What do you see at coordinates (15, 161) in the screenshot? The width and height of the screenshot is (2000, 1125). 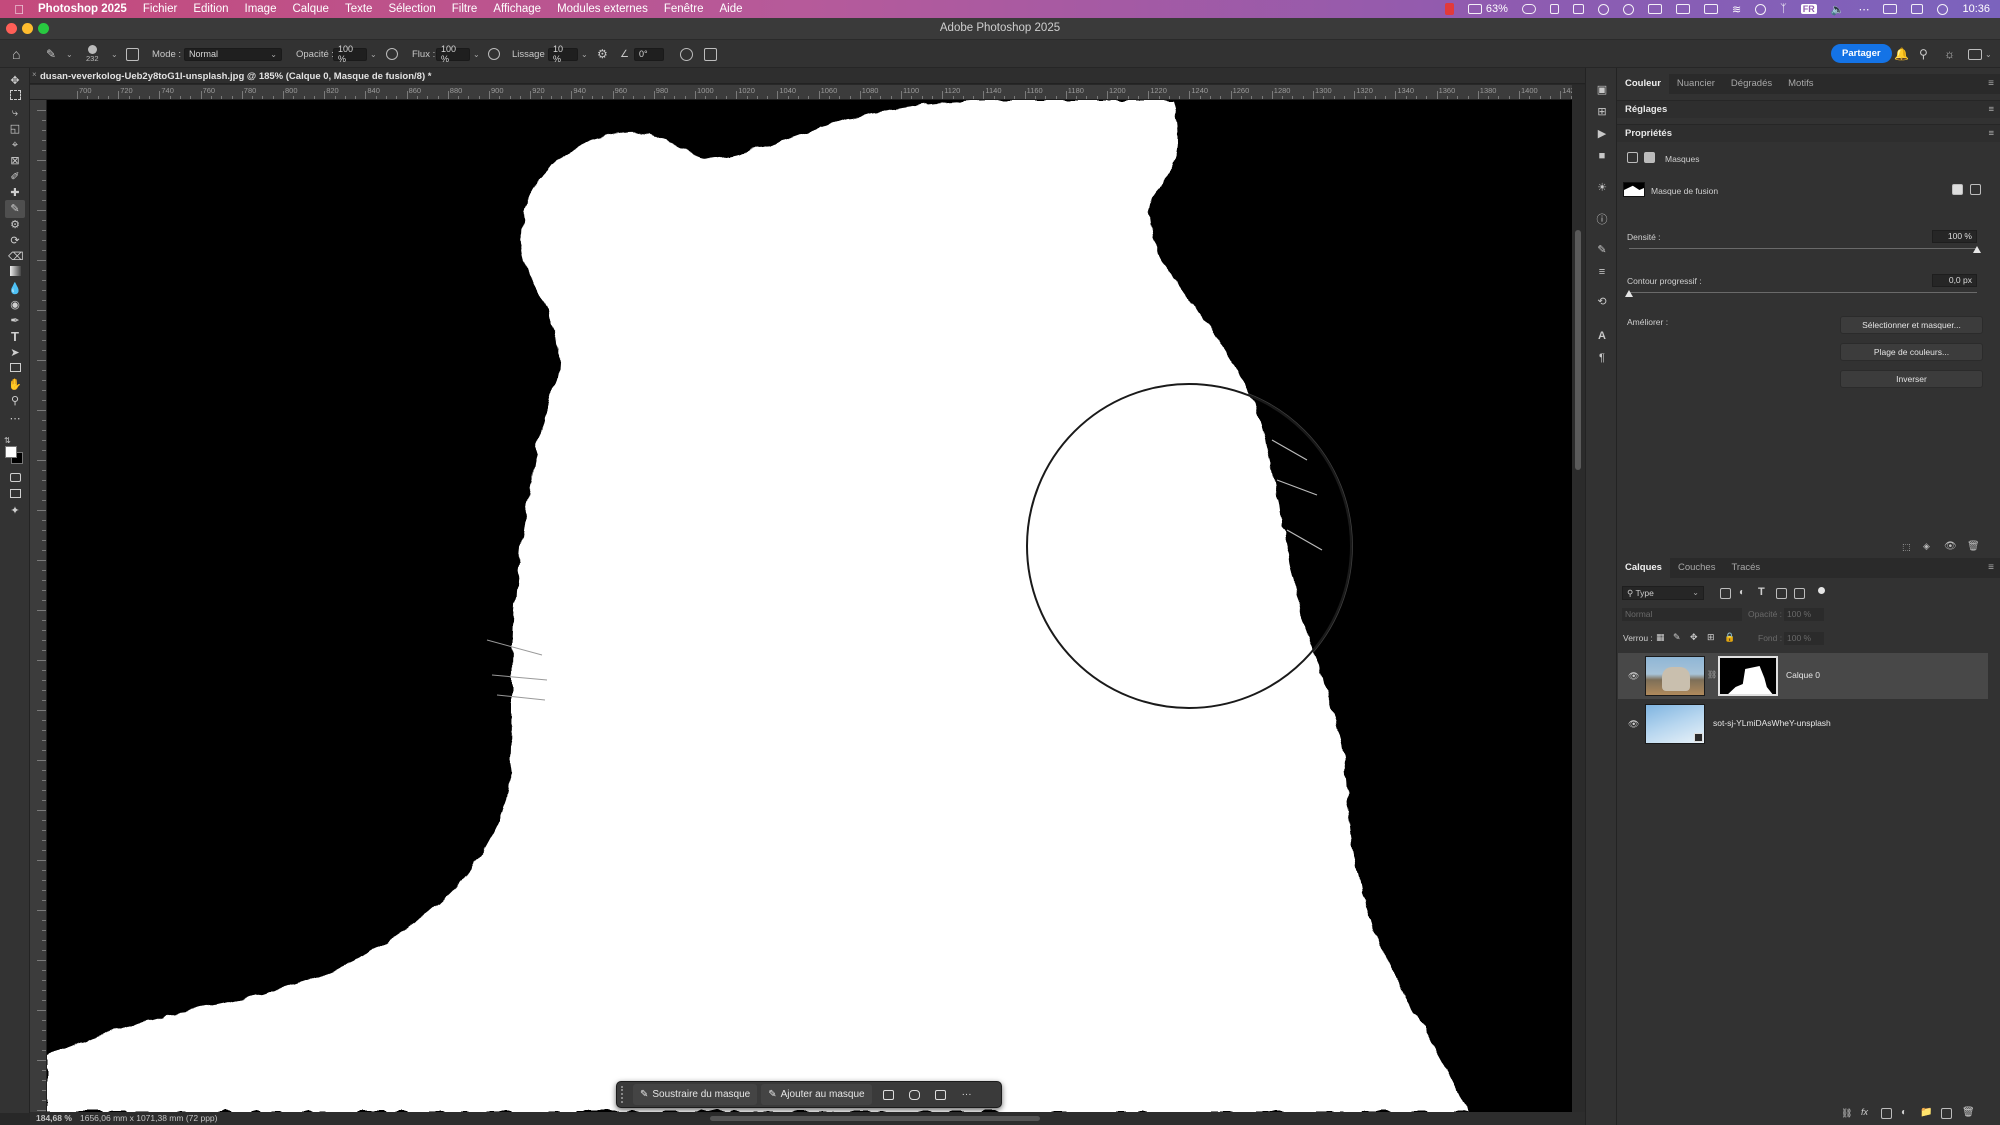 I see `frame-tool-icon: ⊠` at bounding box center [15, 161].